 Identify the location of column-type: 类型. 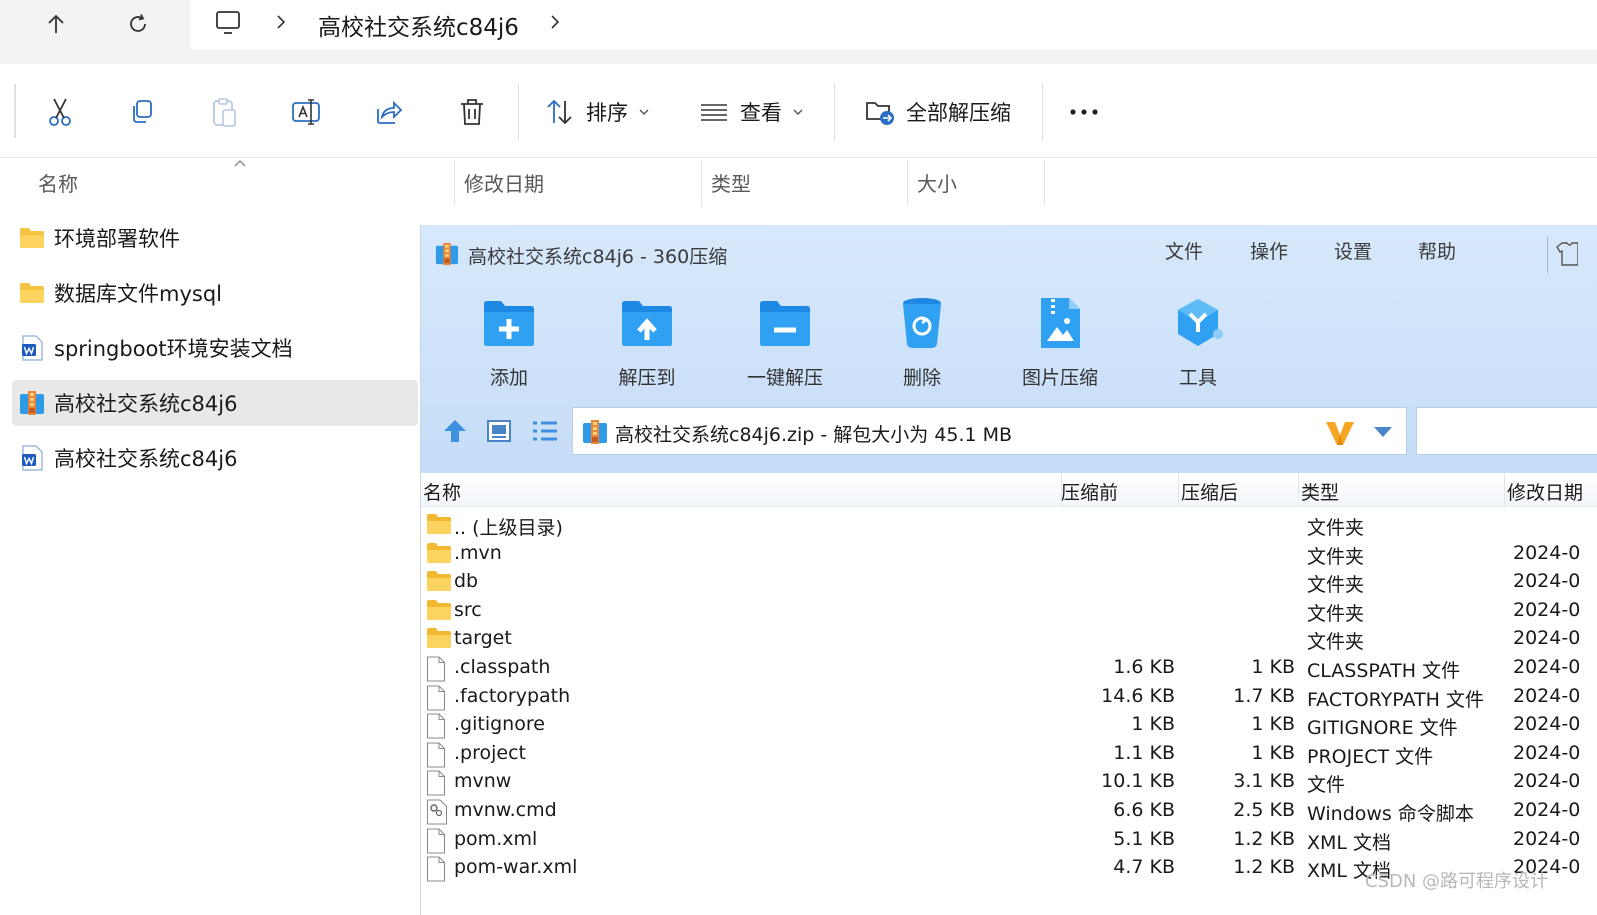
(731, 182).